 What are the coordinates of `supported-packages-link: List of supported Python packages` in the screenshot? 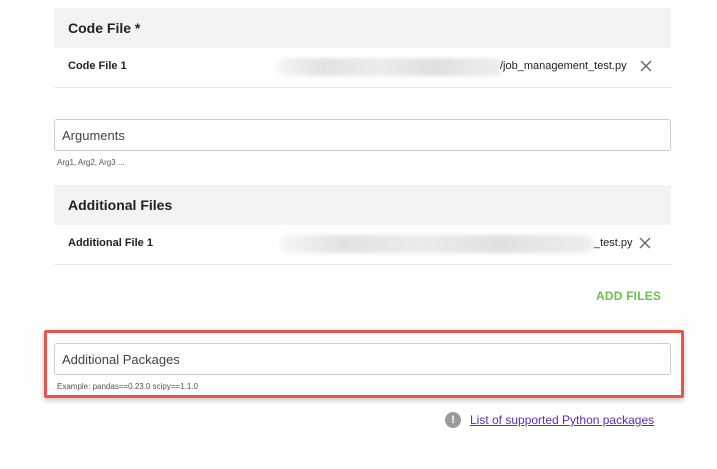 It's located at (562, 420).